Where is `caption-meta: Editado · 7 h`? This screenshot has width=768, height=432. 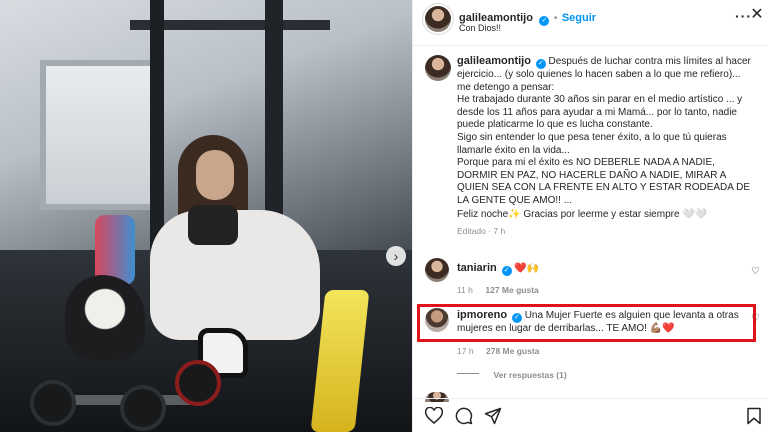 caption-meta: Editado · 7 h is located at coordinates (481, 231).